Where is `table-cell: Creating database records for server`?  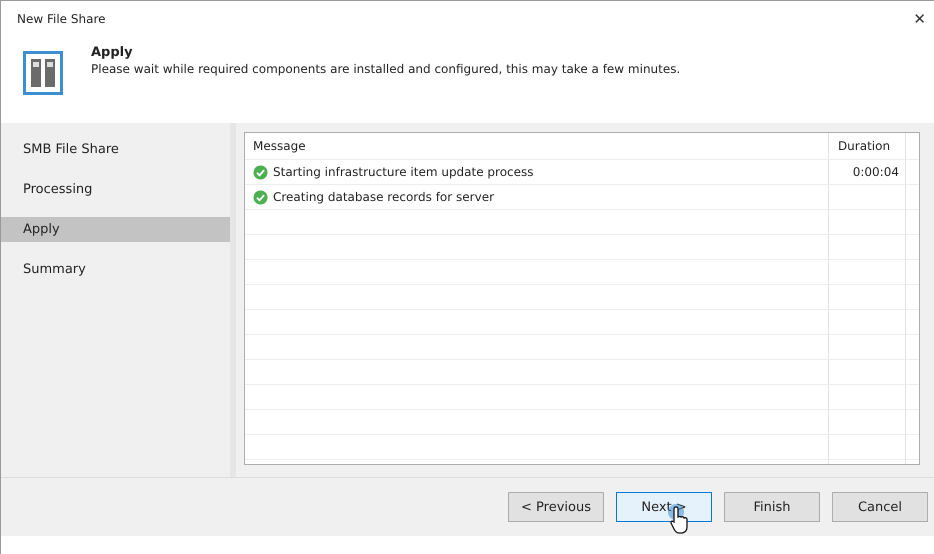
table-cell: Creating database records for server is located at coordinates (383, 197).